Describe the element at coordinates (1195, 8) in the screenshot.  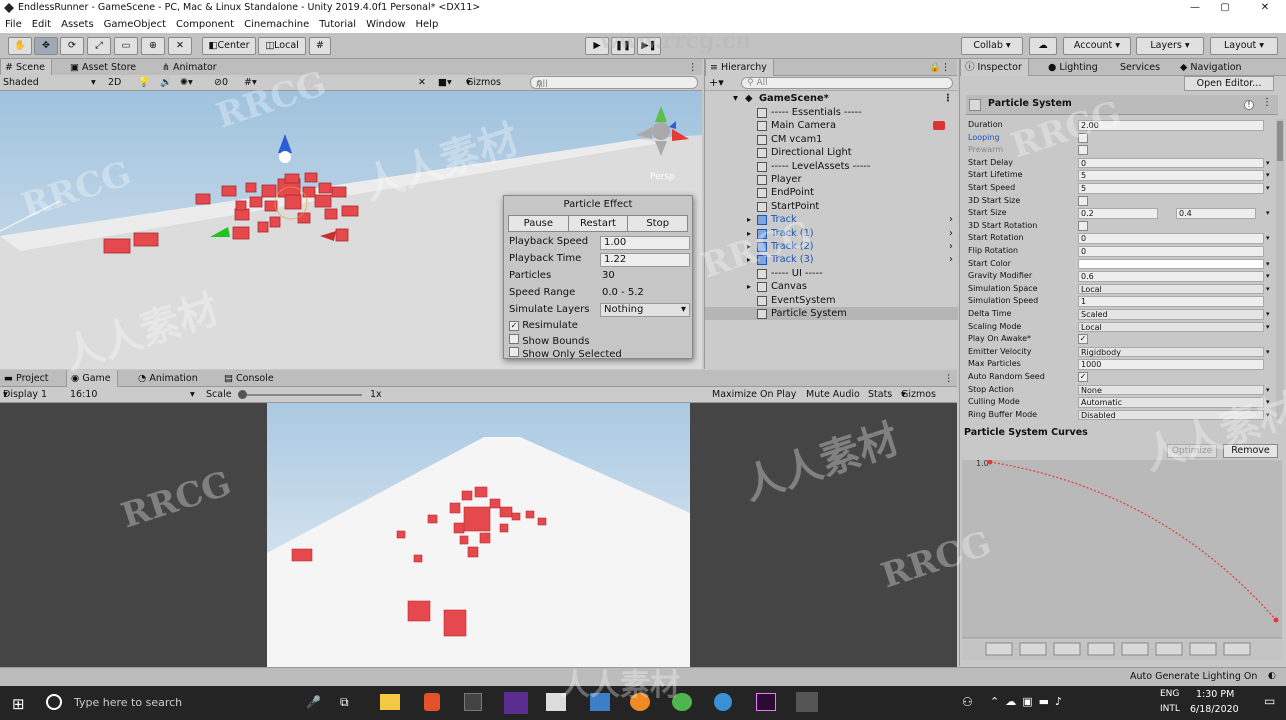
I see `minimize-icon: —` at that location.